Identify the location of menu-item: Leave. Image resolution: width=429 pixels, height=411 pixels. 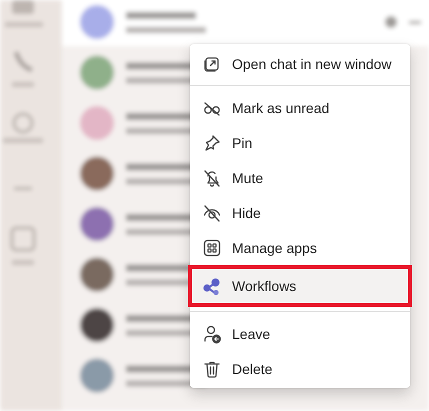
(300, 333).